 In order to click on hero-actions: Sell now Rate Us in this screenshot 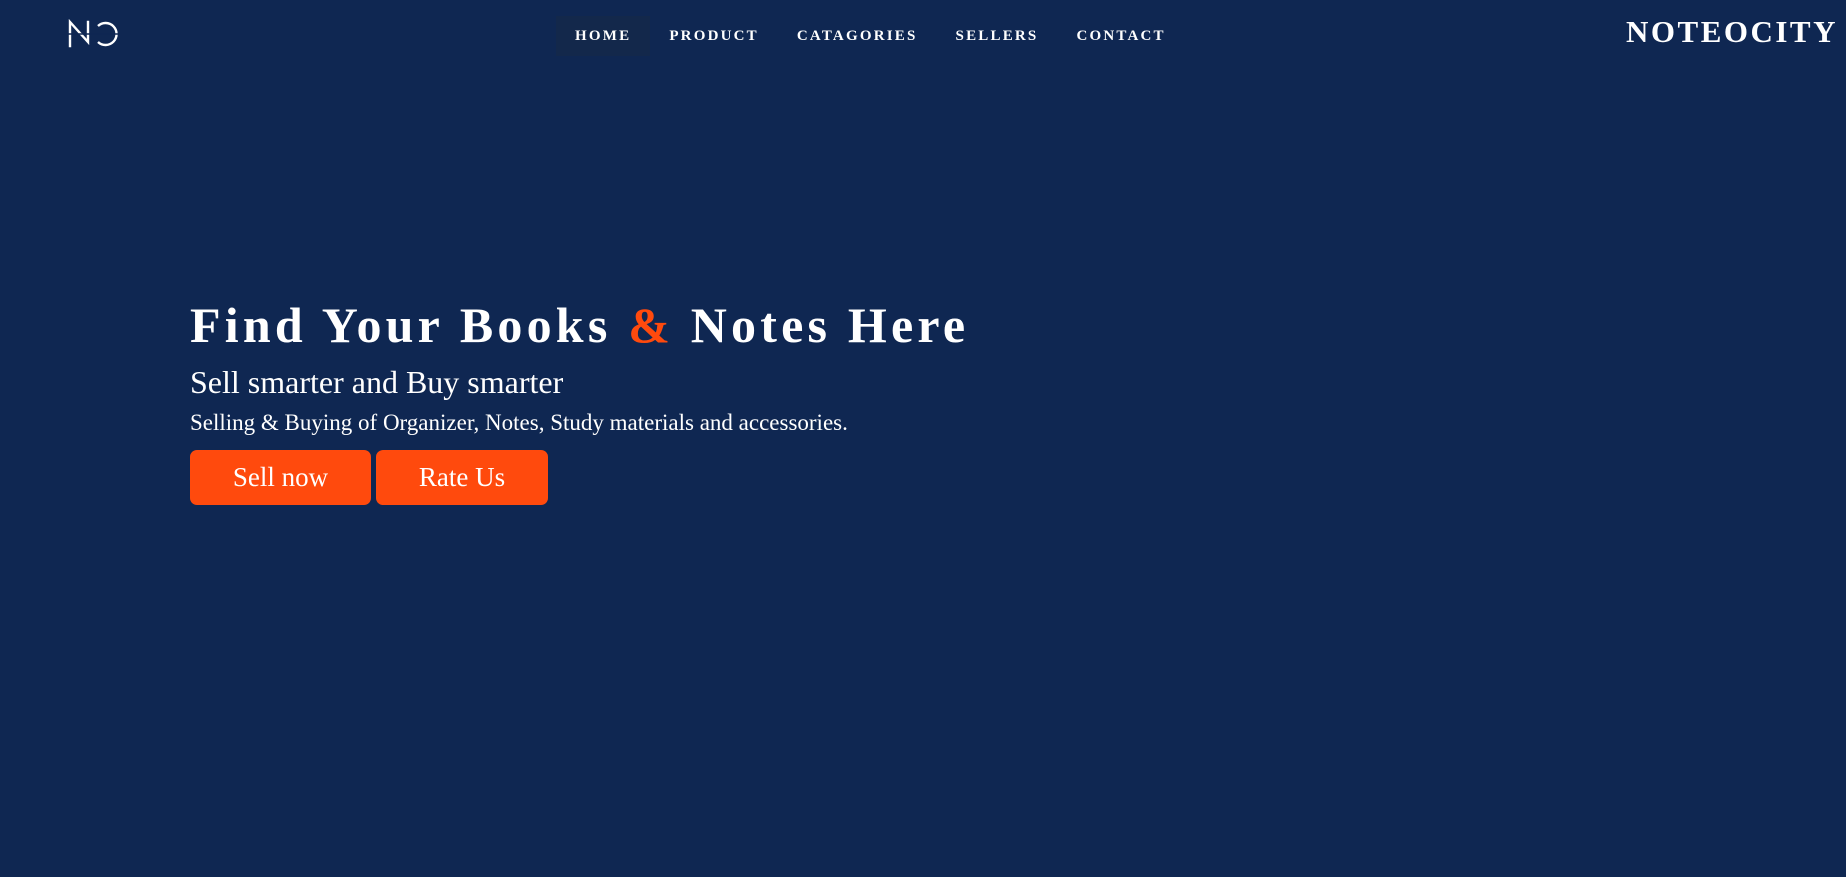, I will do `click(740, 477)`.